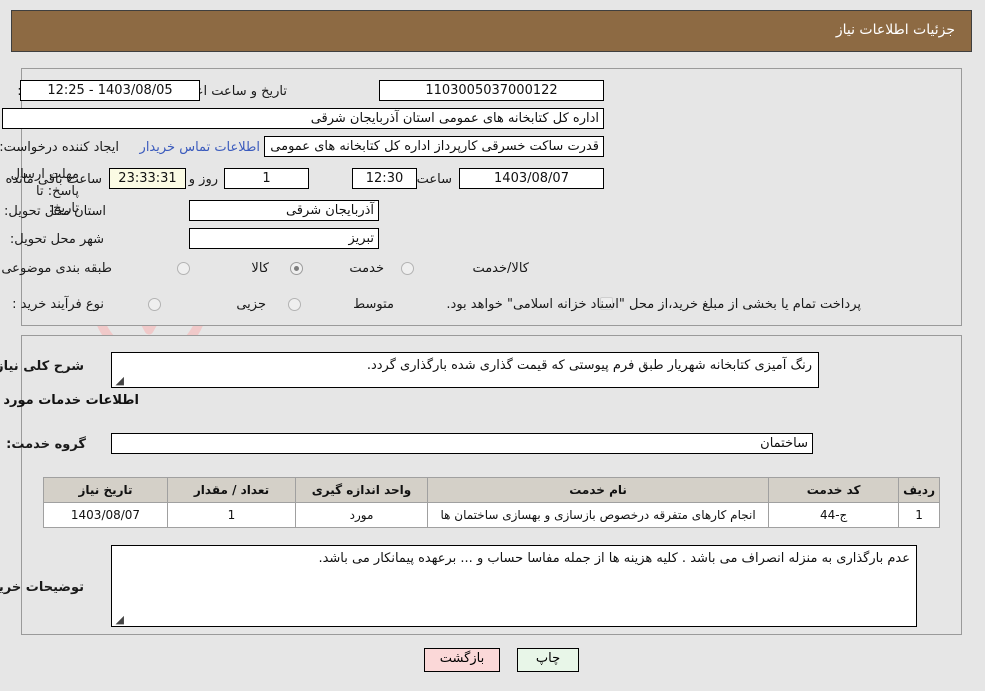 The height and width of the screenshot is (691, 985). What do you see at coordinates (435, 179) in the screenshot?
I see `deadline-hour-label: ساعت` at bounding box center [435, 179].